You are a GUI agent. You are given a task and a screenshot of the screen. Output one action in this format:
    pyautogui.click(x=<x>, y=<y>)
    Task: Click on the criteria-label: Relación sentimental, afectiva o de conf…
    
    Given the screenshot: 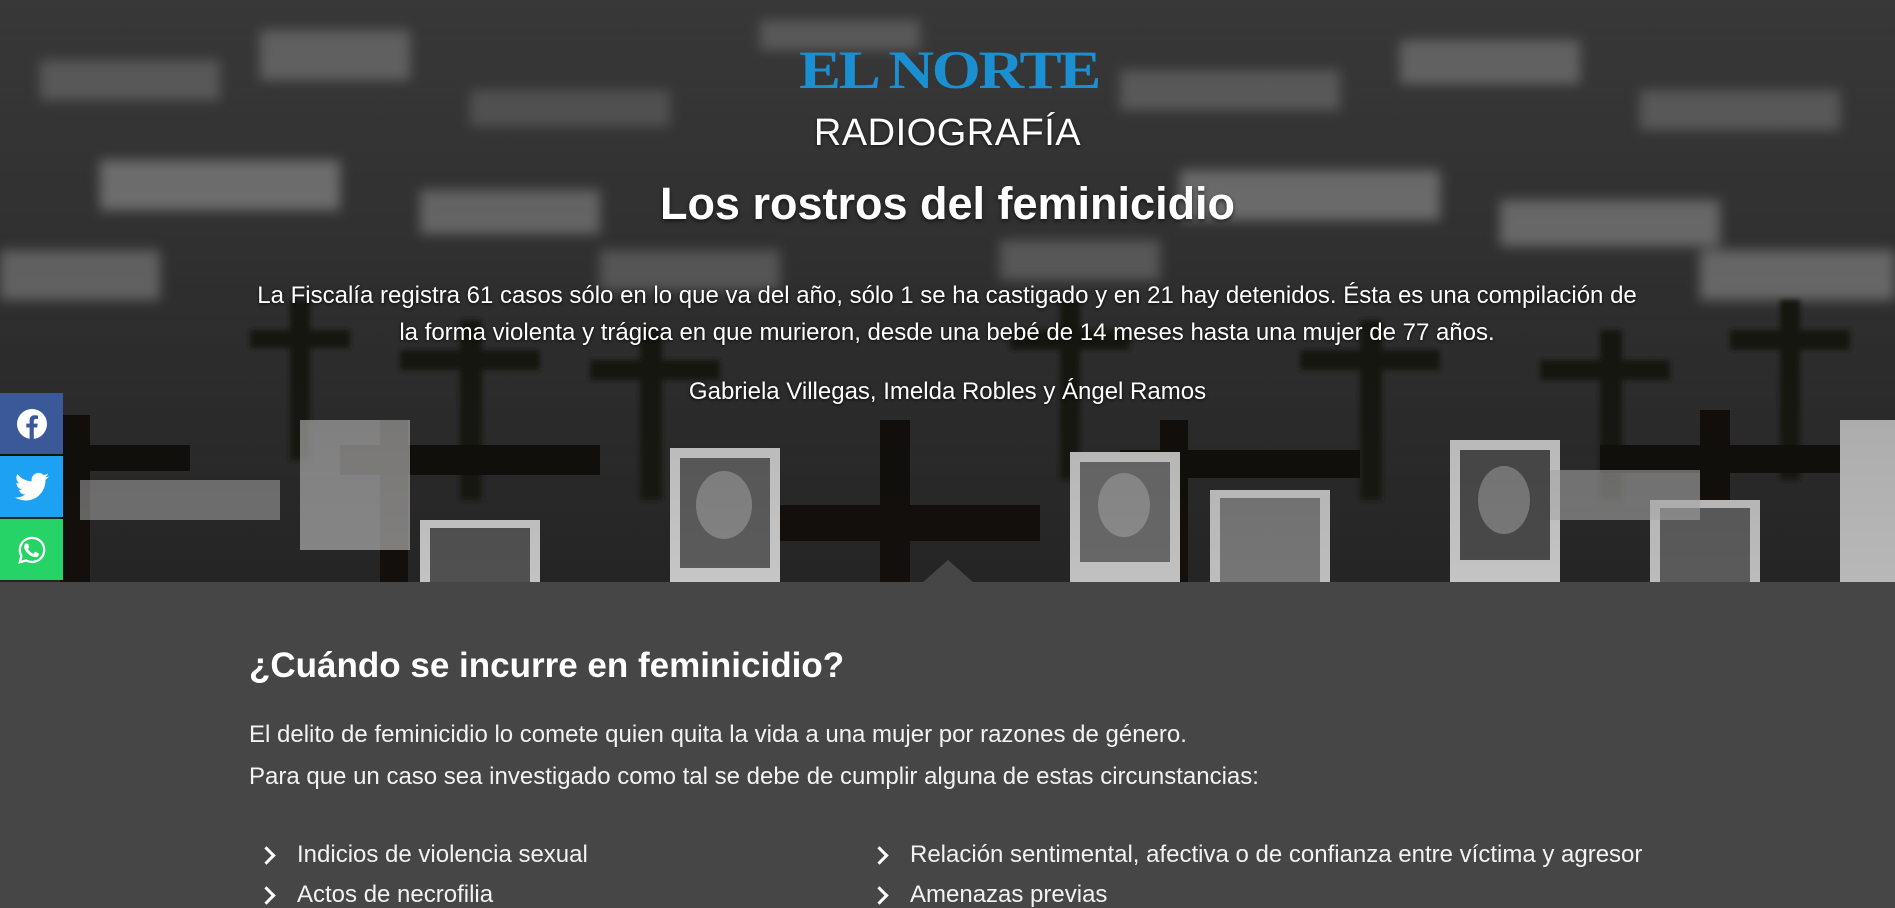 What is the action you would take?
    pyautogui.click(x=1276, y=854)
    